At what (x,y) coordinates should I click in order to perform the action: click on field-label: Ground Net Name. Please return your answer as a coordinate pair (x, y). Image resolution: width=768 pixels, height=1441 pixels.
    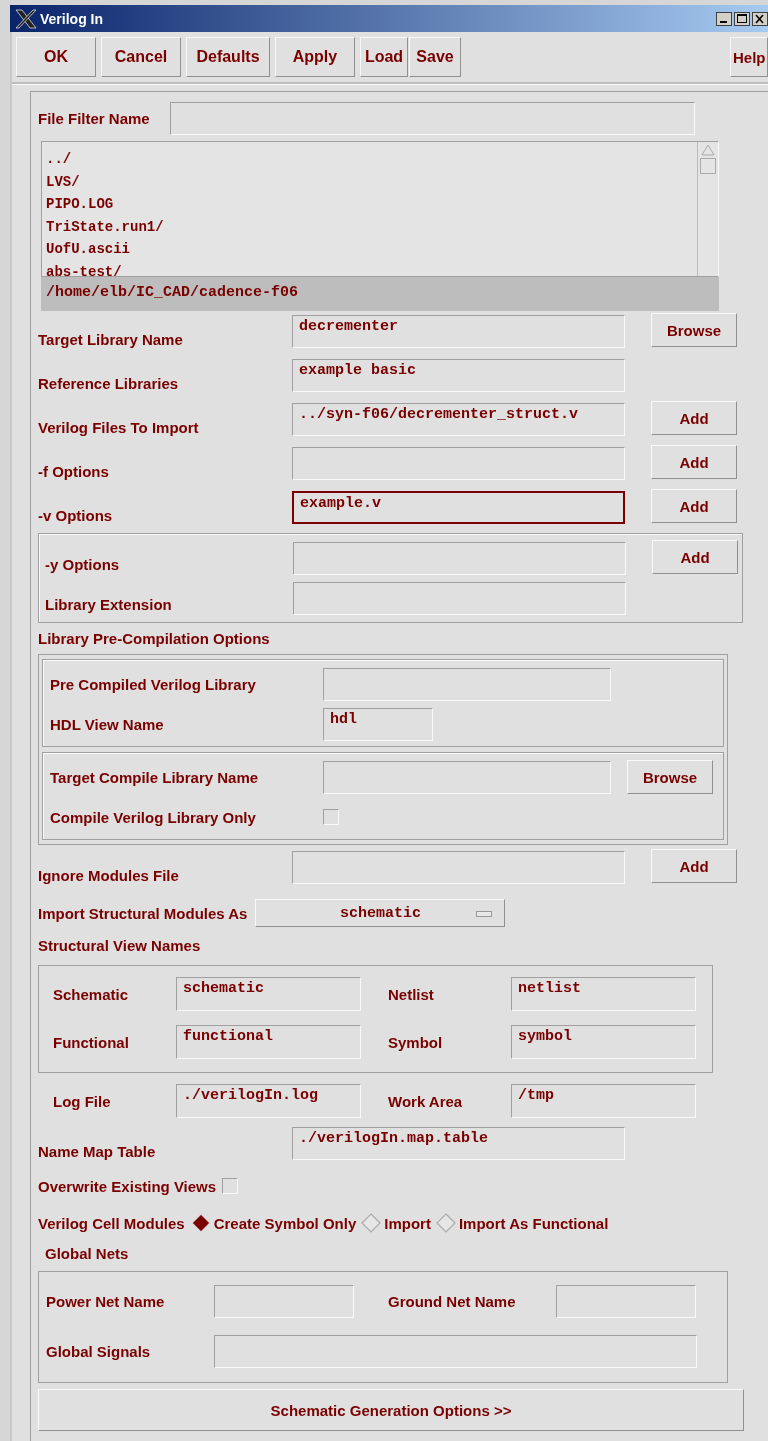
    Looking at the image, I should click on (452, 1301).